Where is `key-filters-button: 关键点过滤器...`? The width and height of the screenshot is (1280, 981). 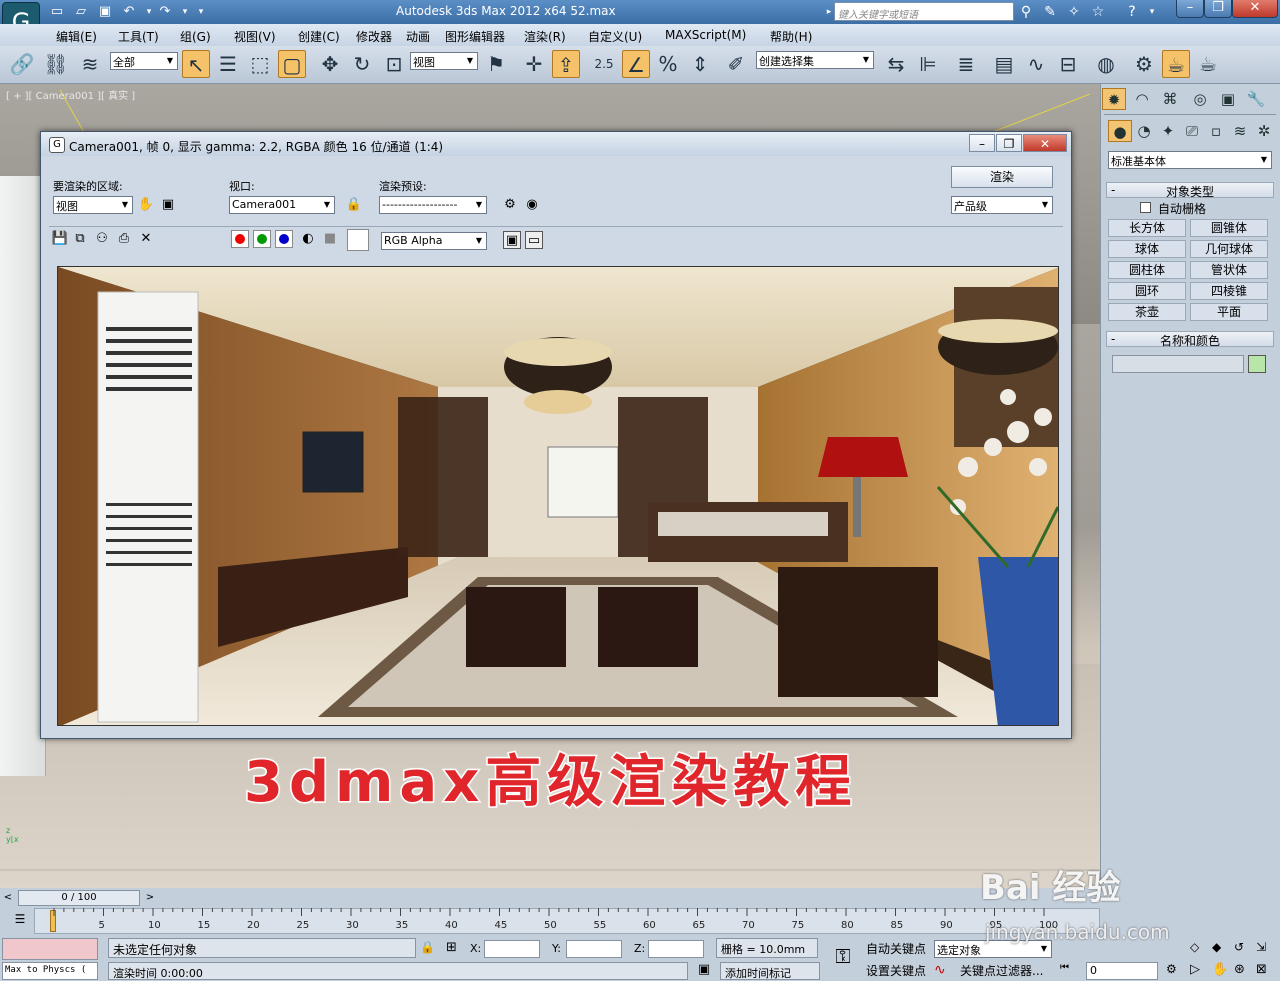
key-filters-button: 关键点过滤器... is located at coordinates (1001, 970).